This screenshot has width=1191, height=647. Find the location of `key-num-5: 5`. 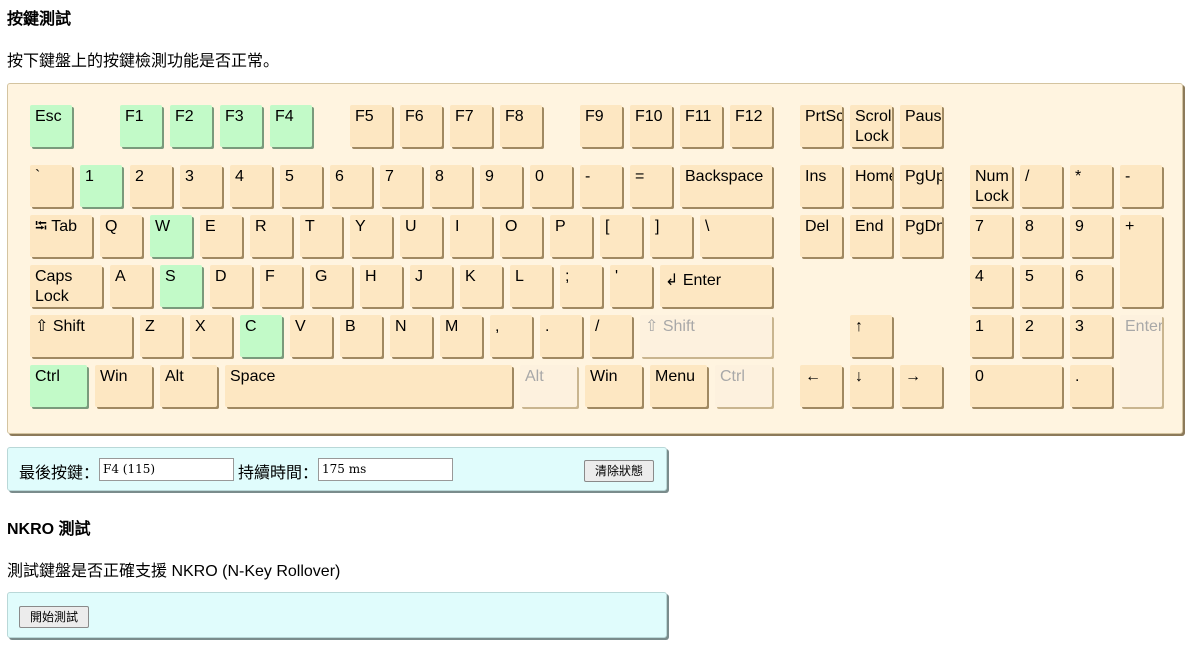

key-num-5: 5 is located at coordinates (1041, 286).